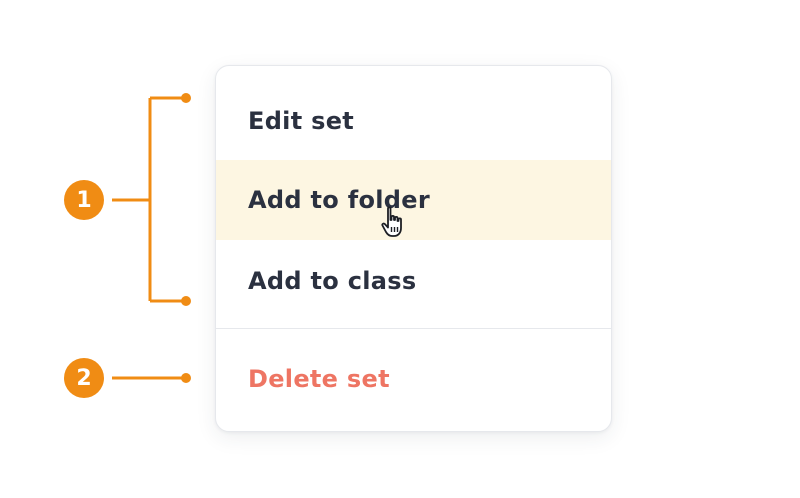 The height and width of the screenshot is (498, 800). I want to click on menu-item-add-to-class: Add to class, so click(413, 281).